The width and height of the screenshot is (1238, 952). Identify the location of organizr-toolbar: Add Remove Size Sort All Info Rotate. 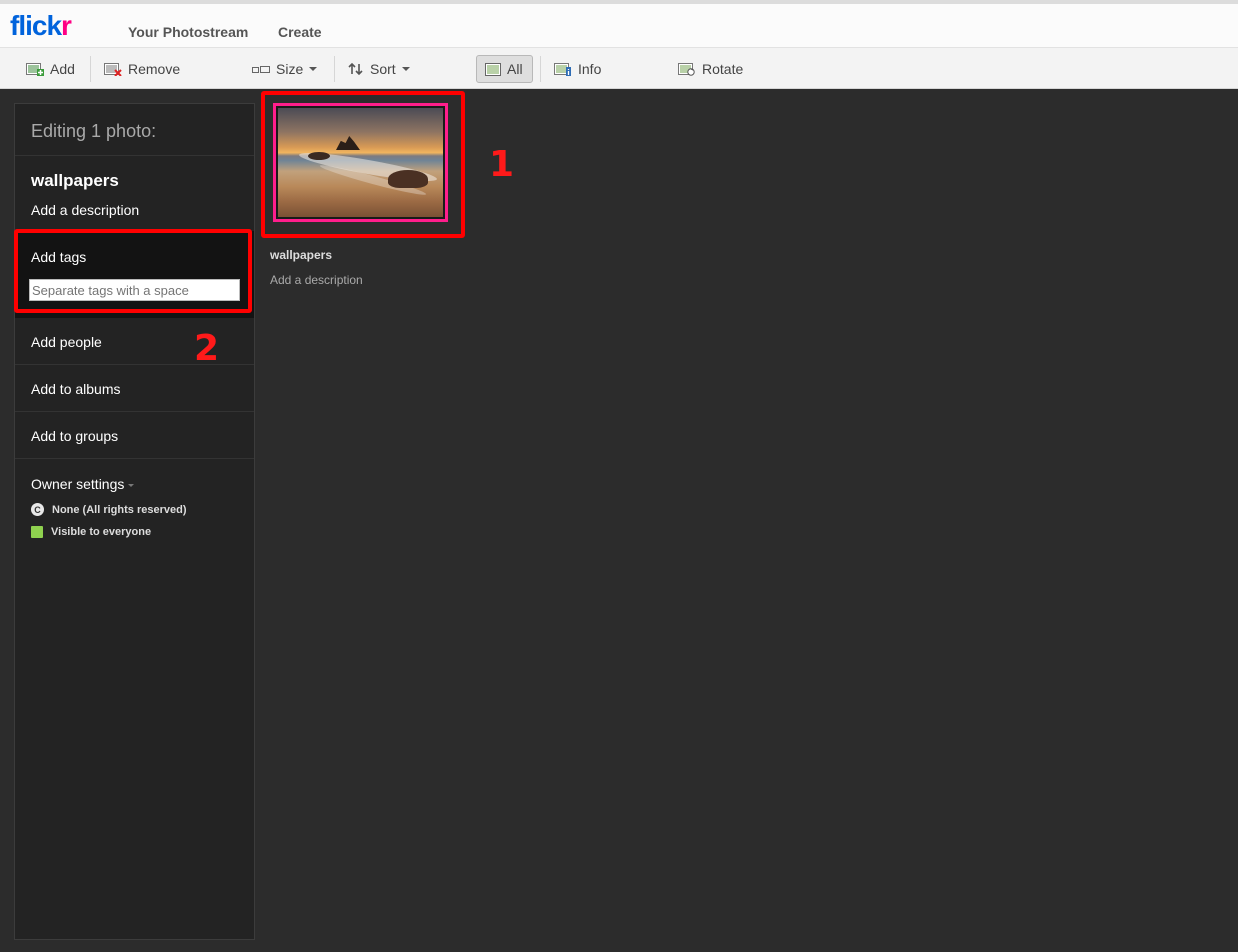
(619, 68).